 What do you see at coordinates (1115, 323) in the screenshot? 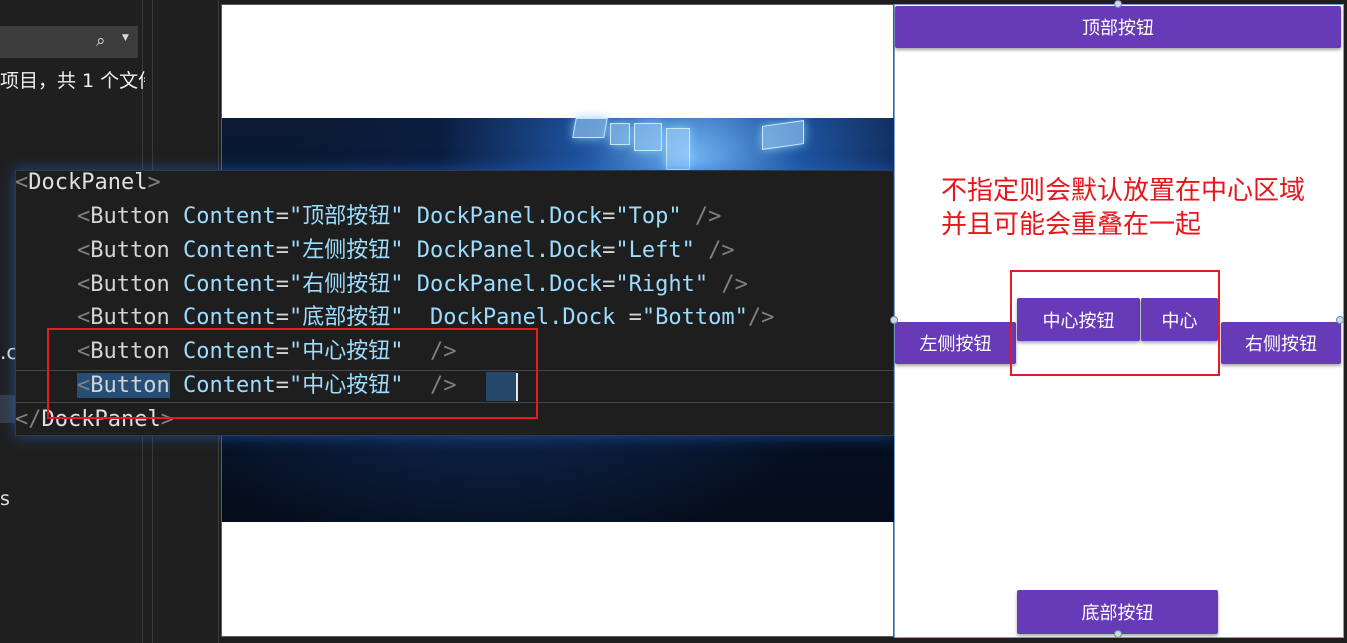
I see `design-highlight-box` at bounding box center [1115, 323].